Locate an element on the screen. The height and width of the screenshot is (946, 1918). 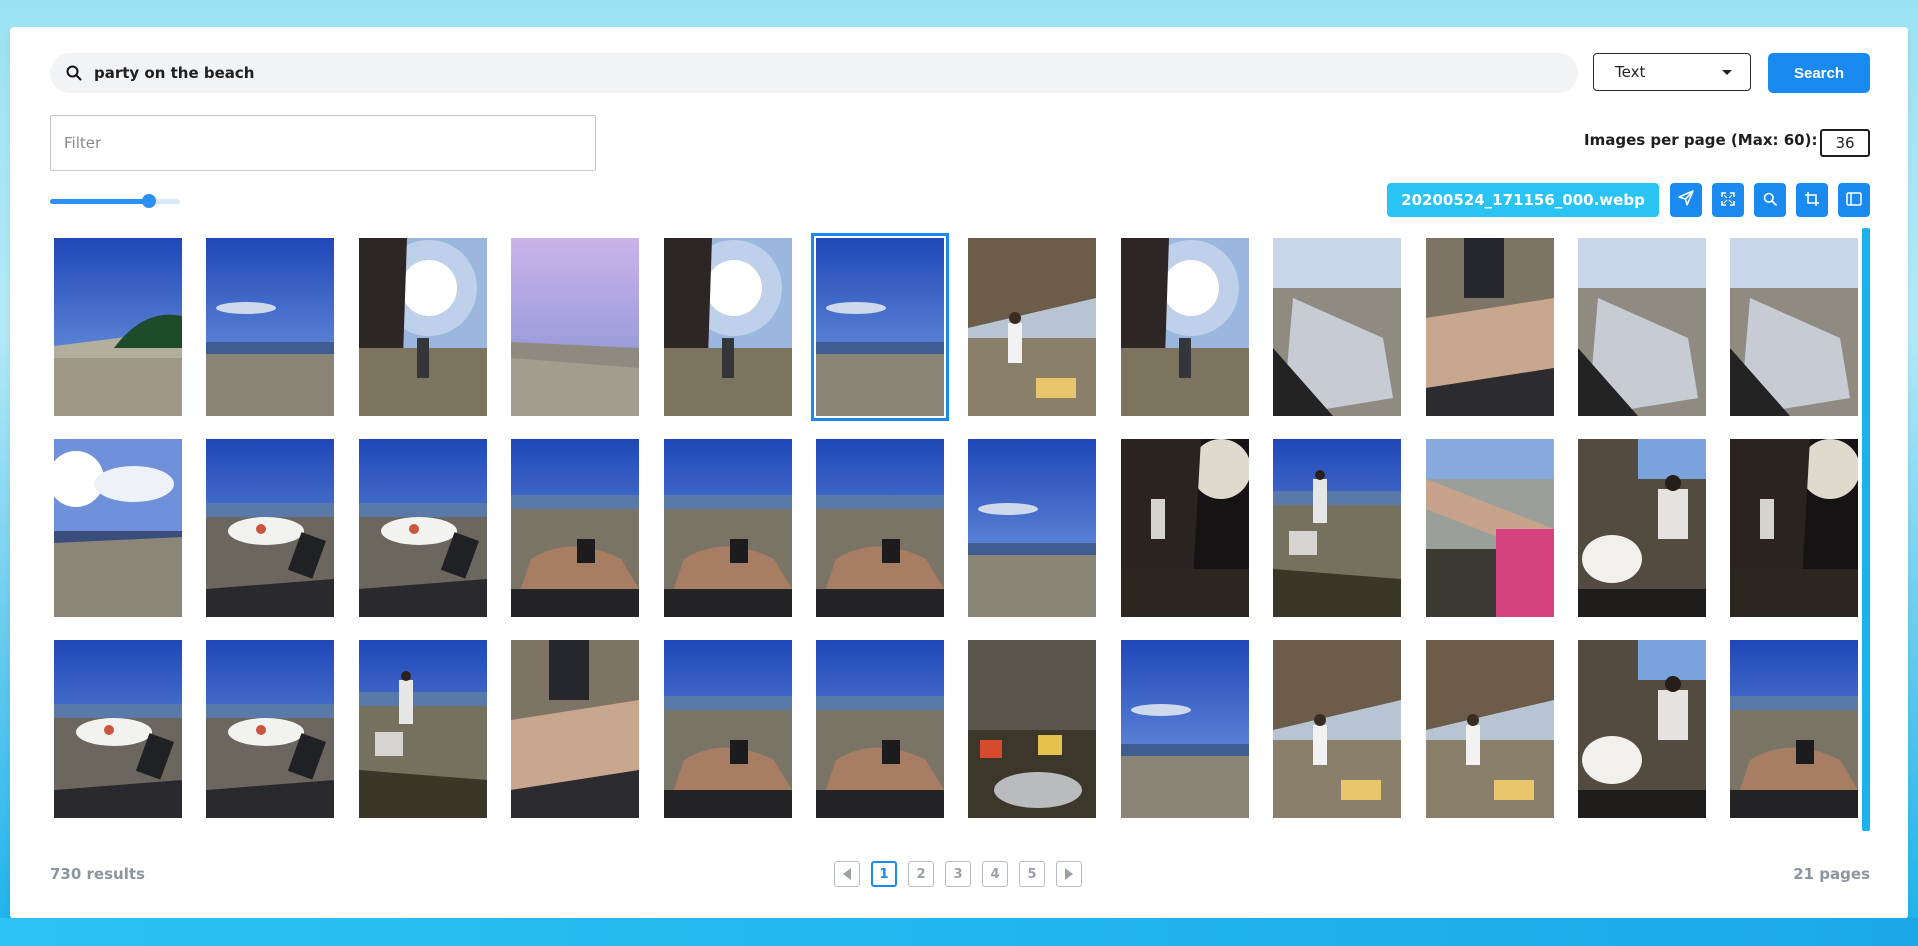
search-mode-value: Text is located at coordinates (1630, 72).